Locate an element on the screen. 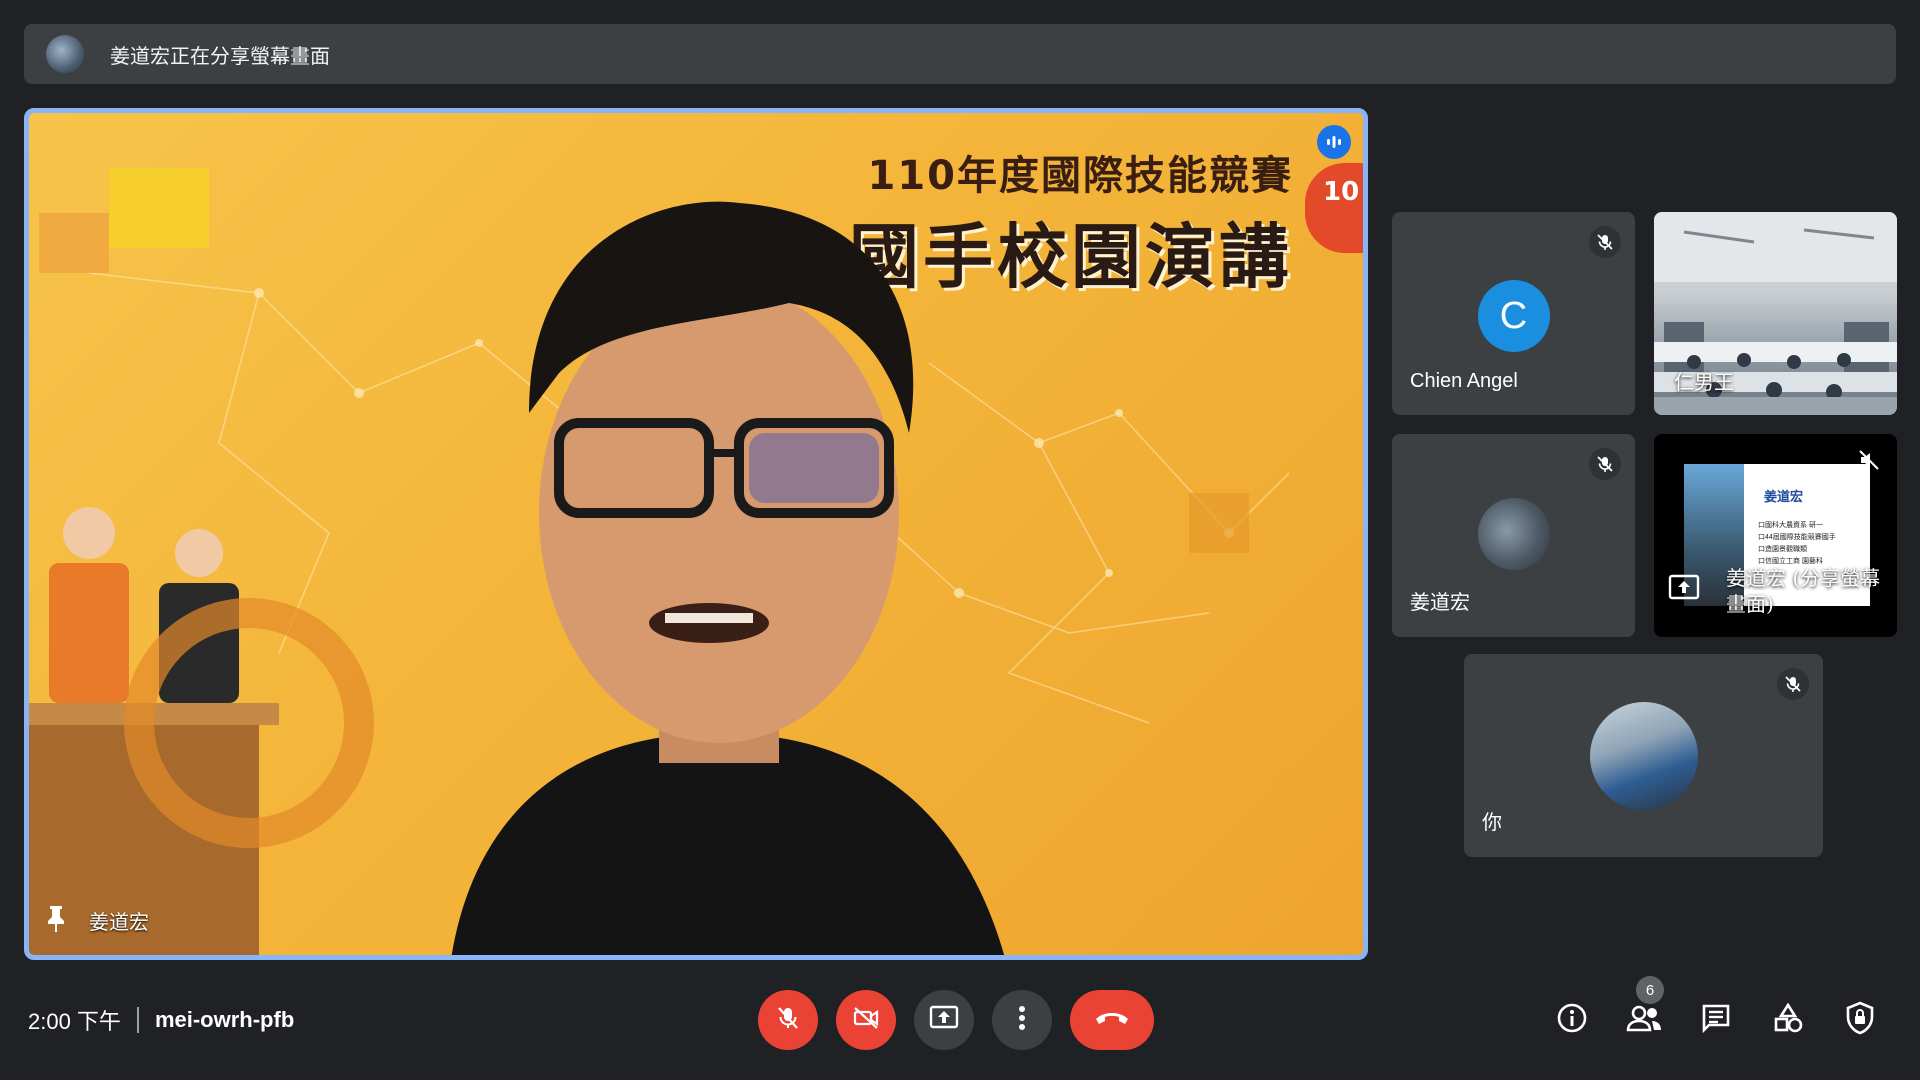  pin-icon is located at coordinates (56, 920).